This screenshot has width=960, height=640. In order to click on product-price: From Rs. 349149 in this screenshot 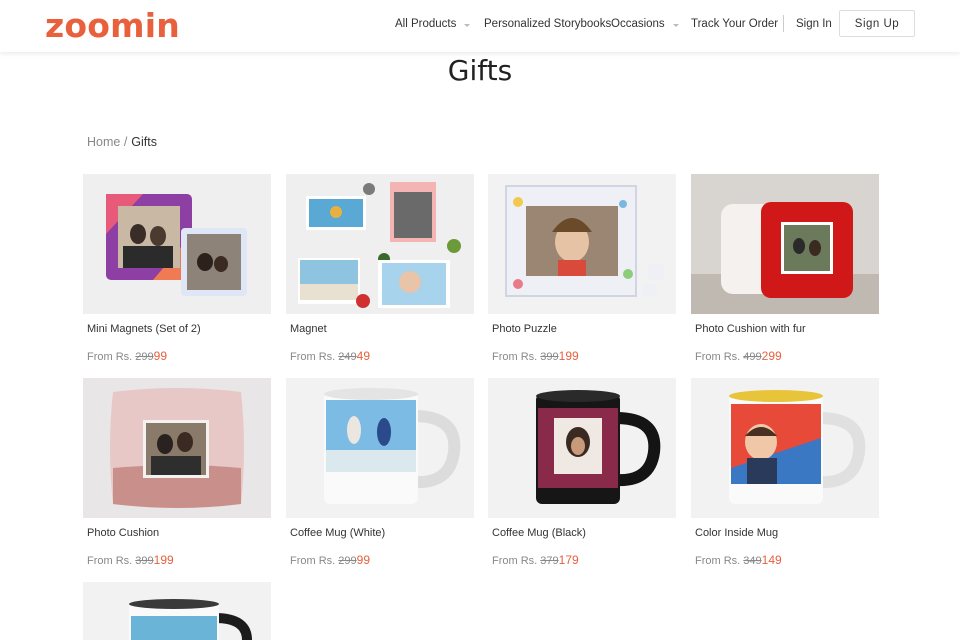, I will do `click(738, 560)`.